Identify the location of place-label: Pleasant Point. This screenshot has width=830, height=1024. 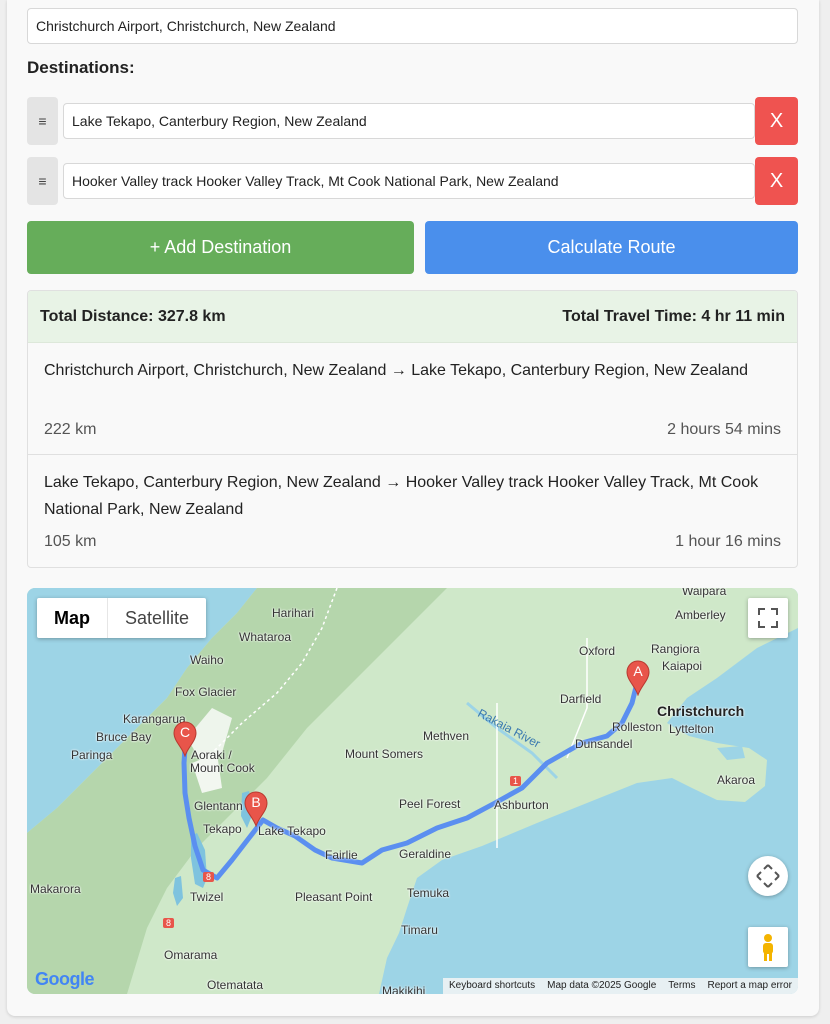
(334, 897).